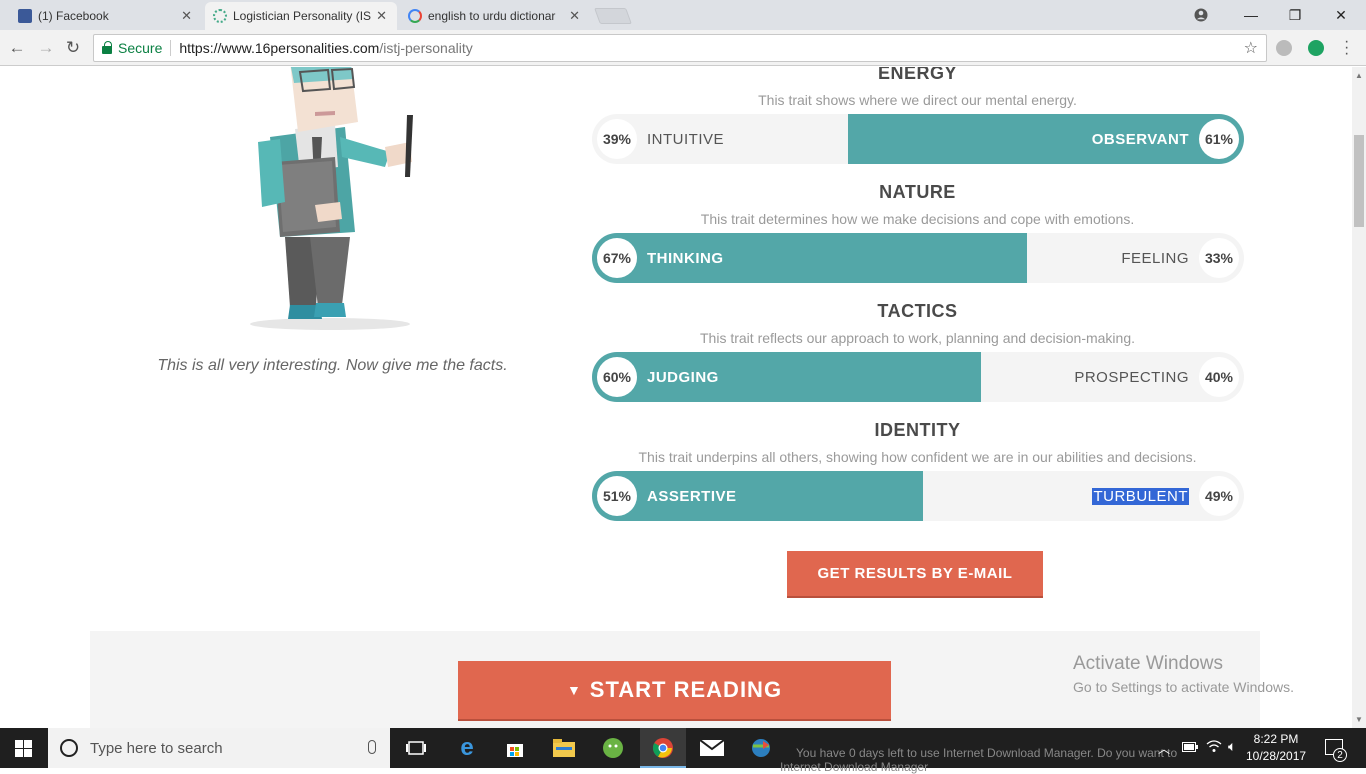  I want to click on clock-time: 8:22 PM, so click(1276, 739).